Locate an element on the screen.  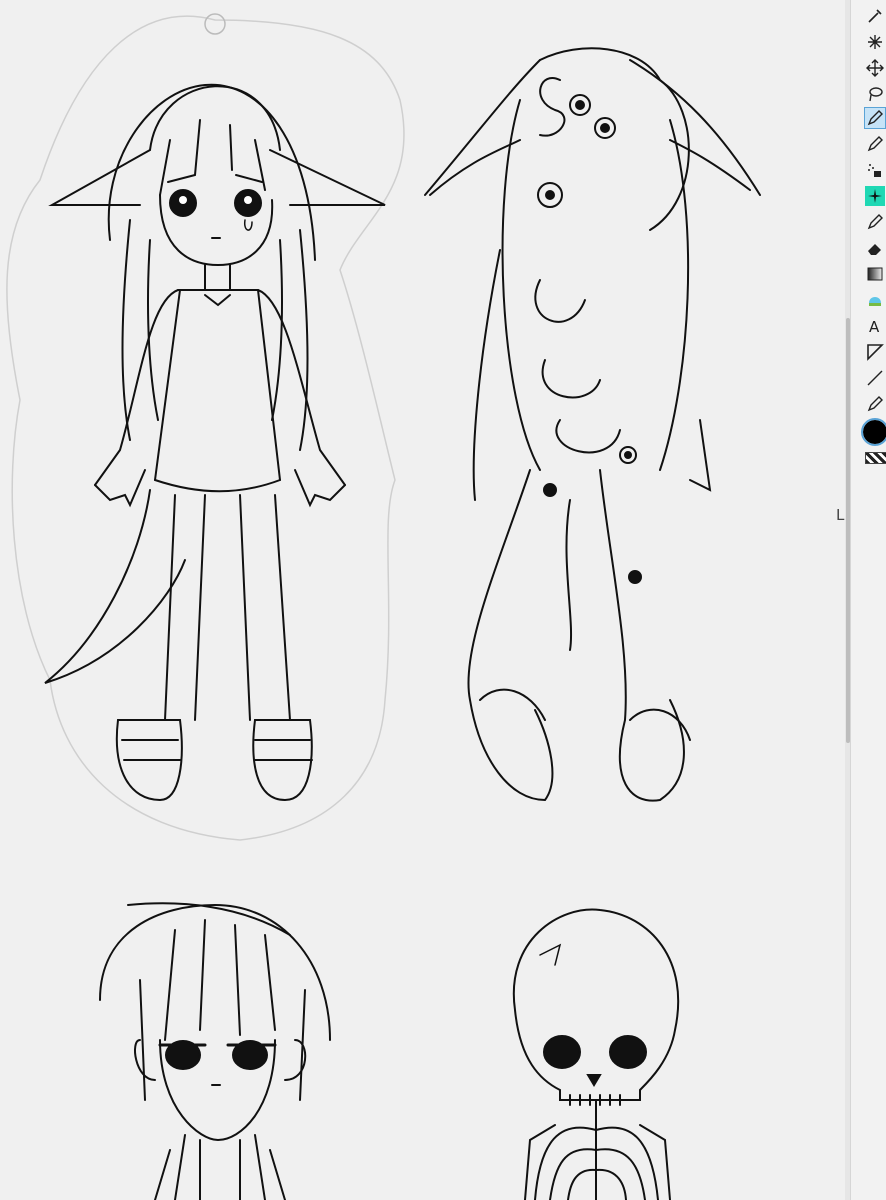
brush-tool-icon is located at coordinates (875, 222).